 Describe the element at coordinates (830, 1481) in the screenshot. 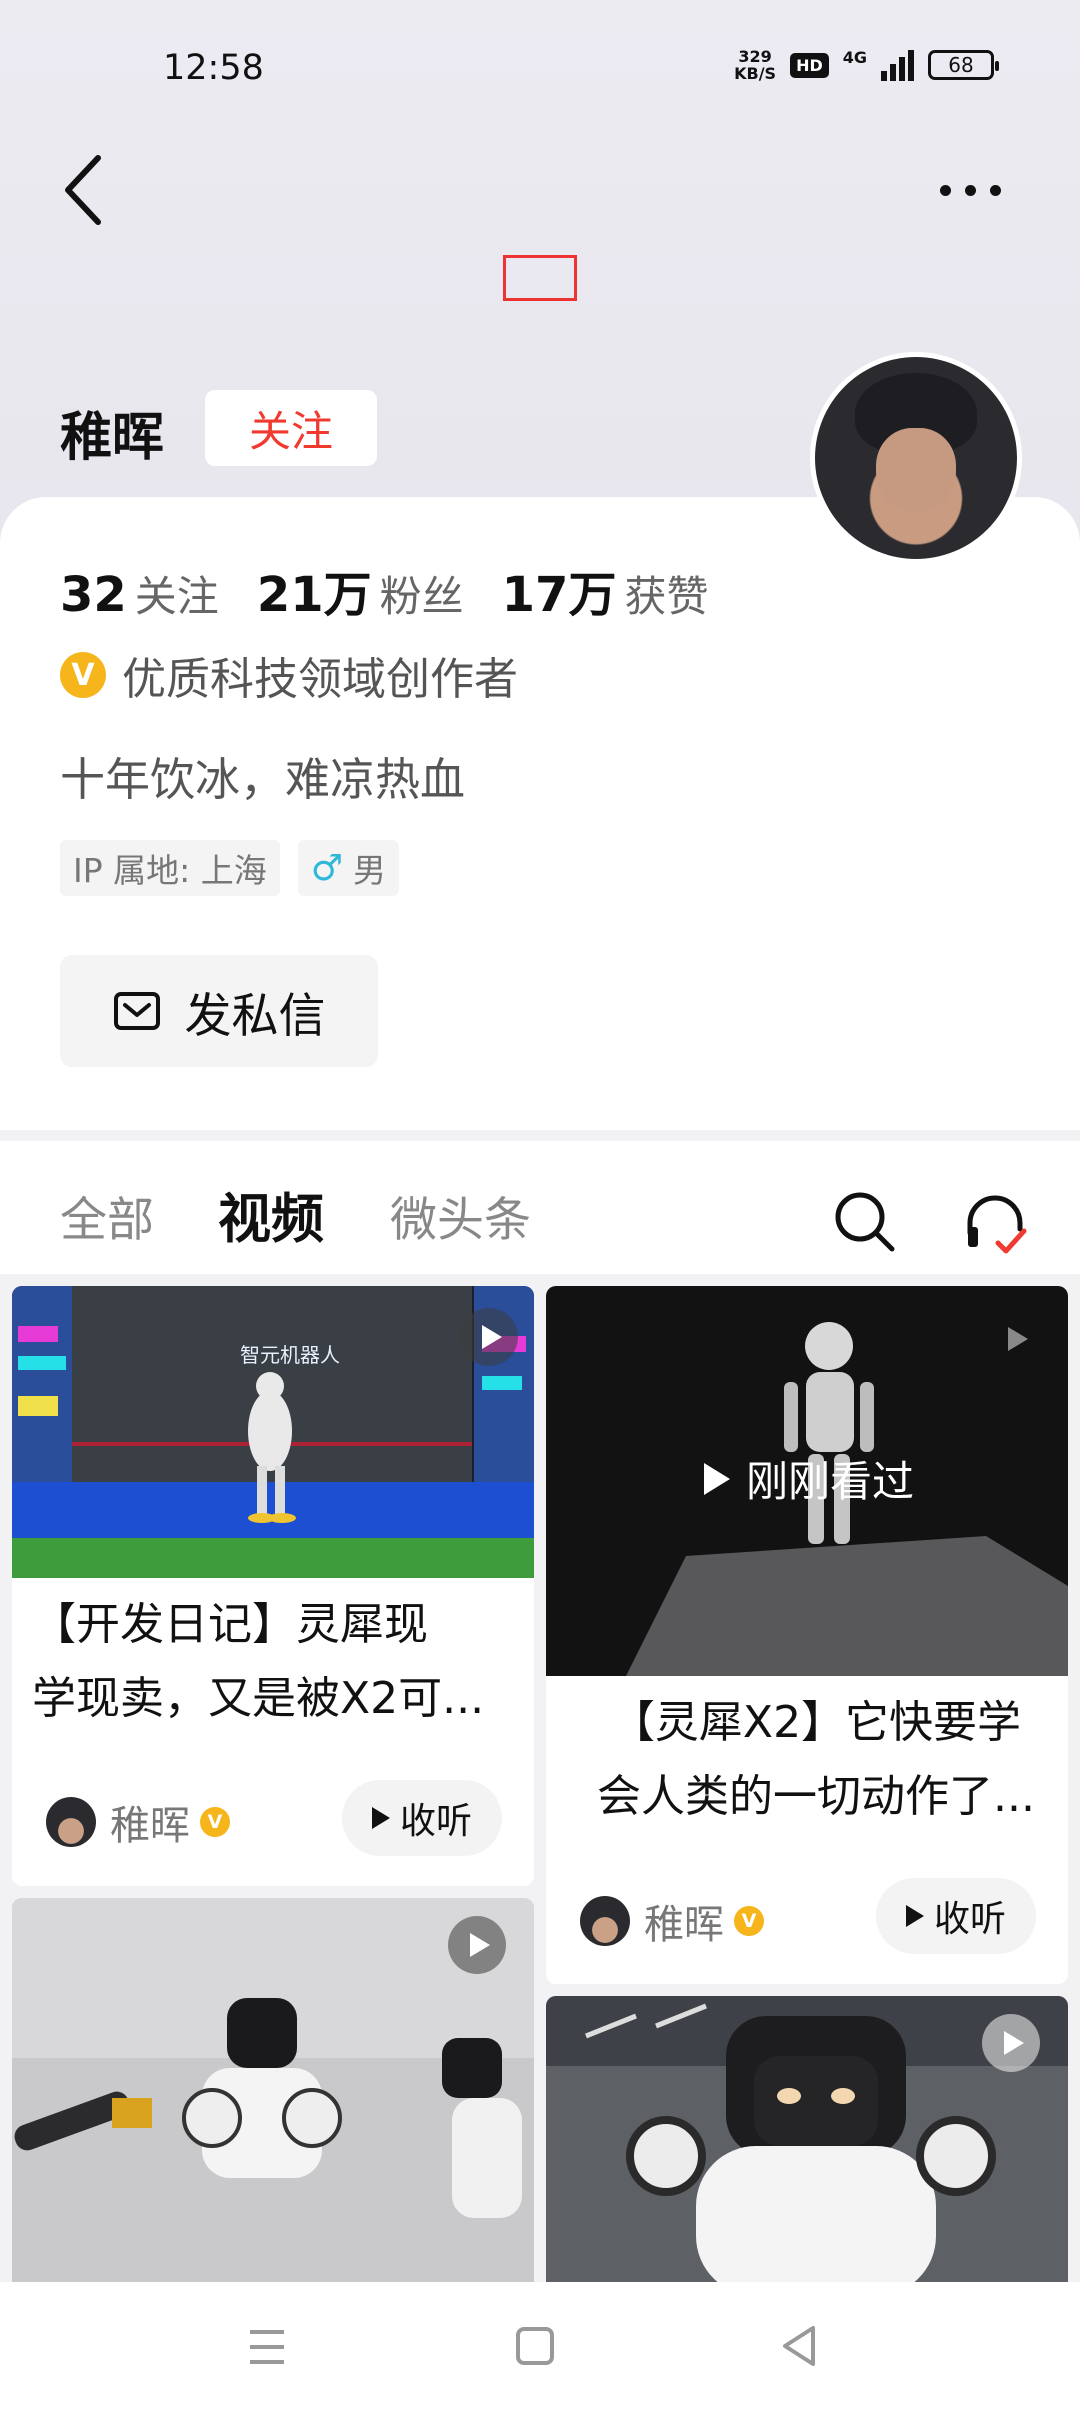

I see `recently-watched-text: 刚刚看过` at that location.